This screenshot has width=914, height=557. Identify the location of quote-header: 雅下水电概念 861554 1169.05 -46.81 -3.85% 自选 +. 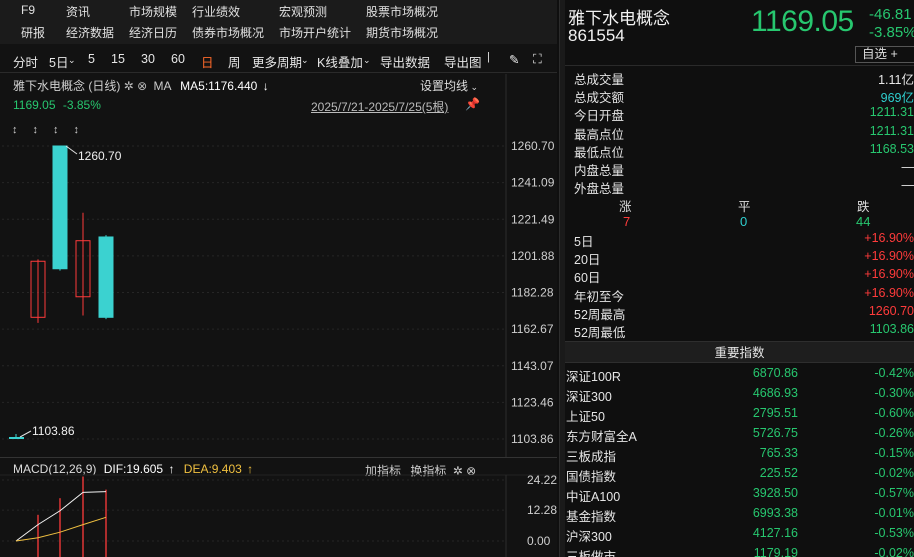
(739, 33).